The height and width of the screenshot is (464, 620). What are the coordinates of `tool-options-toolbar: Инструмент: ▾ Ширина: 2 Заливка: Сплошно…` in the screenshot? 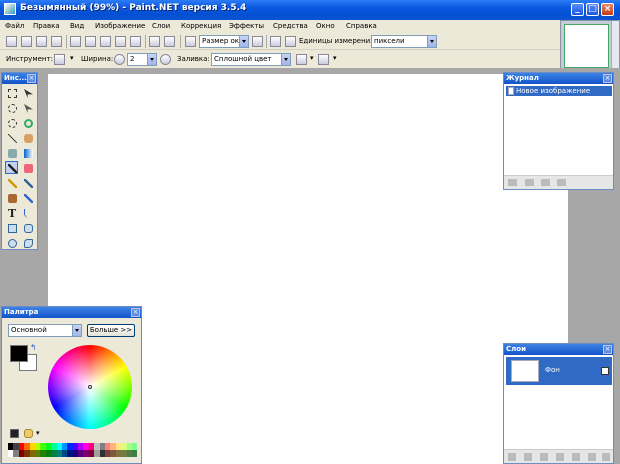 It's located at (280, 59).